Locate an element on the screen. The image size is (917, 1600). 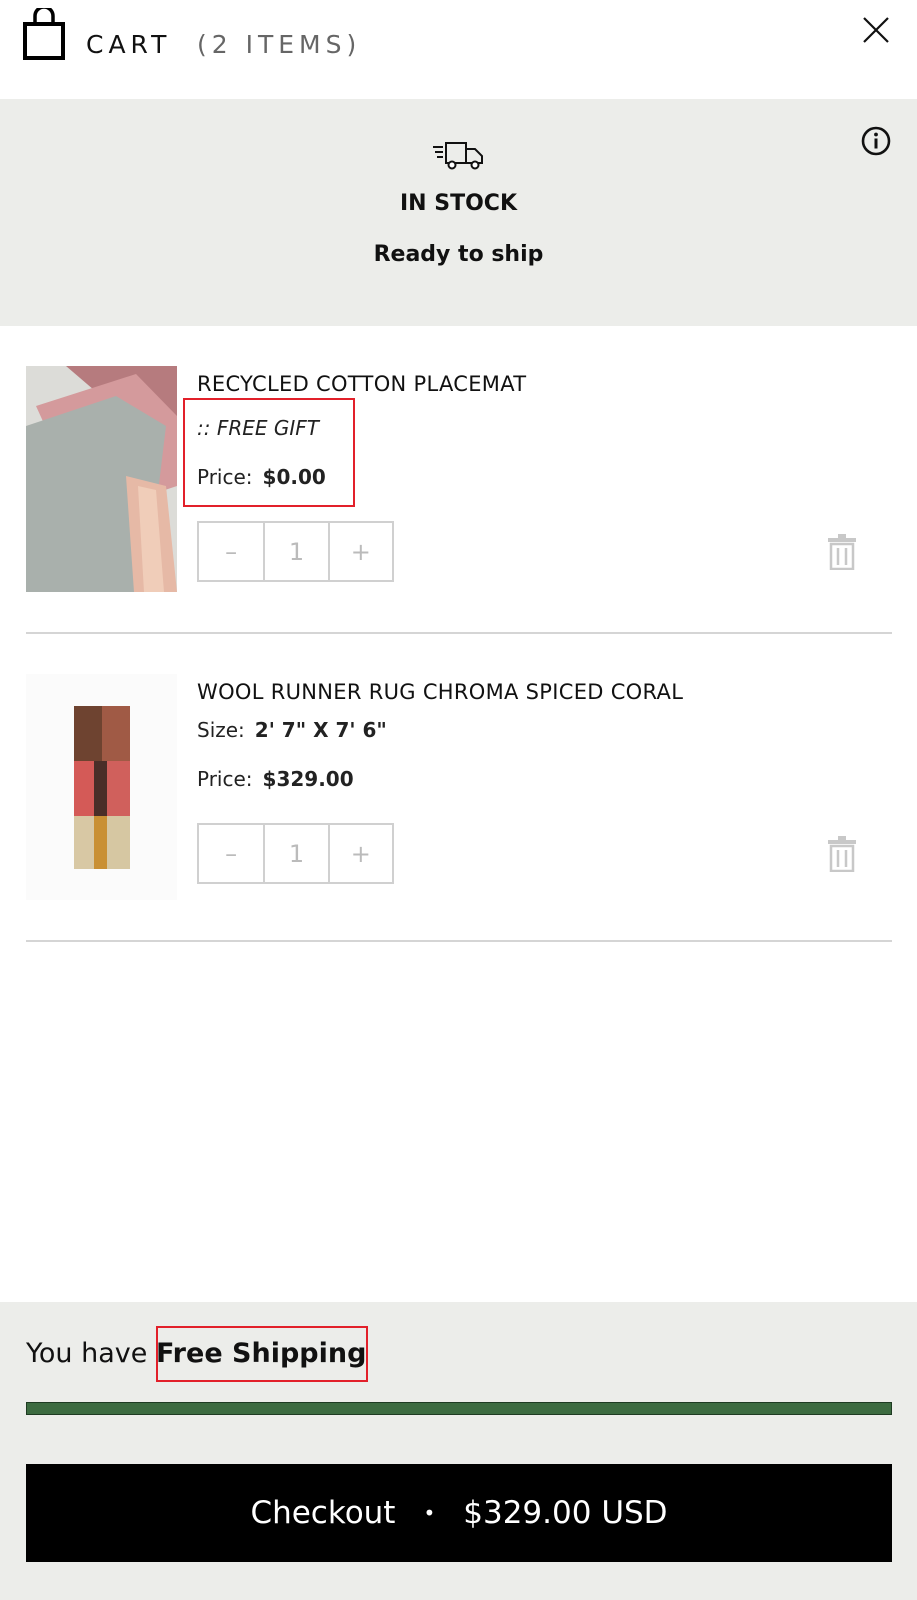
info-icon is located at coordinates (876, 141).